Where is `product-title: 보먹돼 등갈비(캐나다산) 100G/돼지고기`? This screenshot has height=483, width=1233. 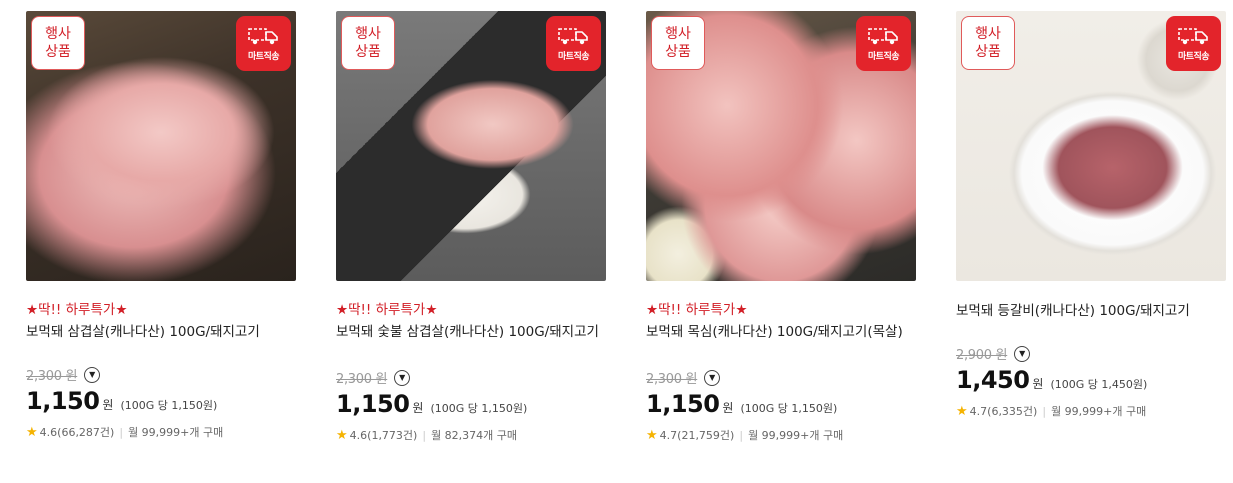
product-title: 보먹돼 등갈비(캐나다산) 100G/돼지고기 is located at coordinates (1091, 311).